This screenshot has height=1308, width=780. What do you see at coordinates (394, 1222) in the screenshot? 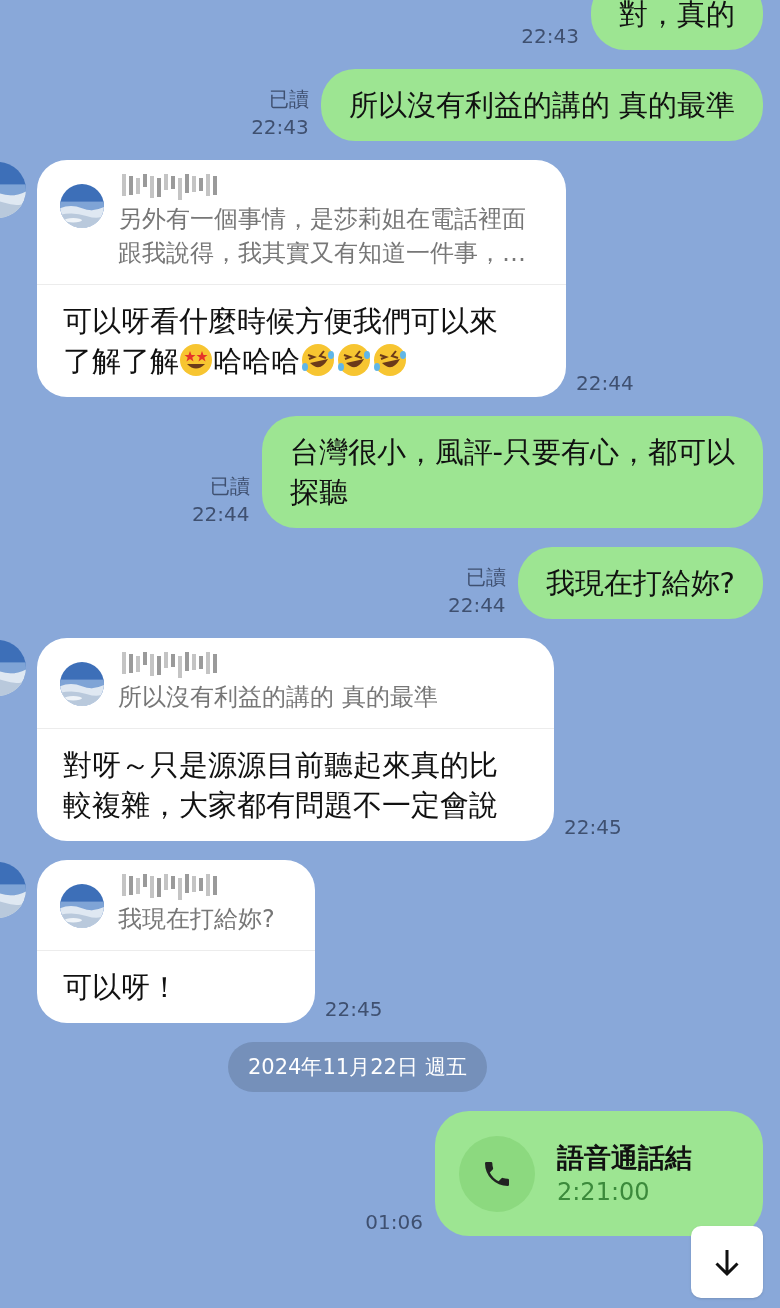
I see `message-time: 01:06` at bounding box center [394, 1222].